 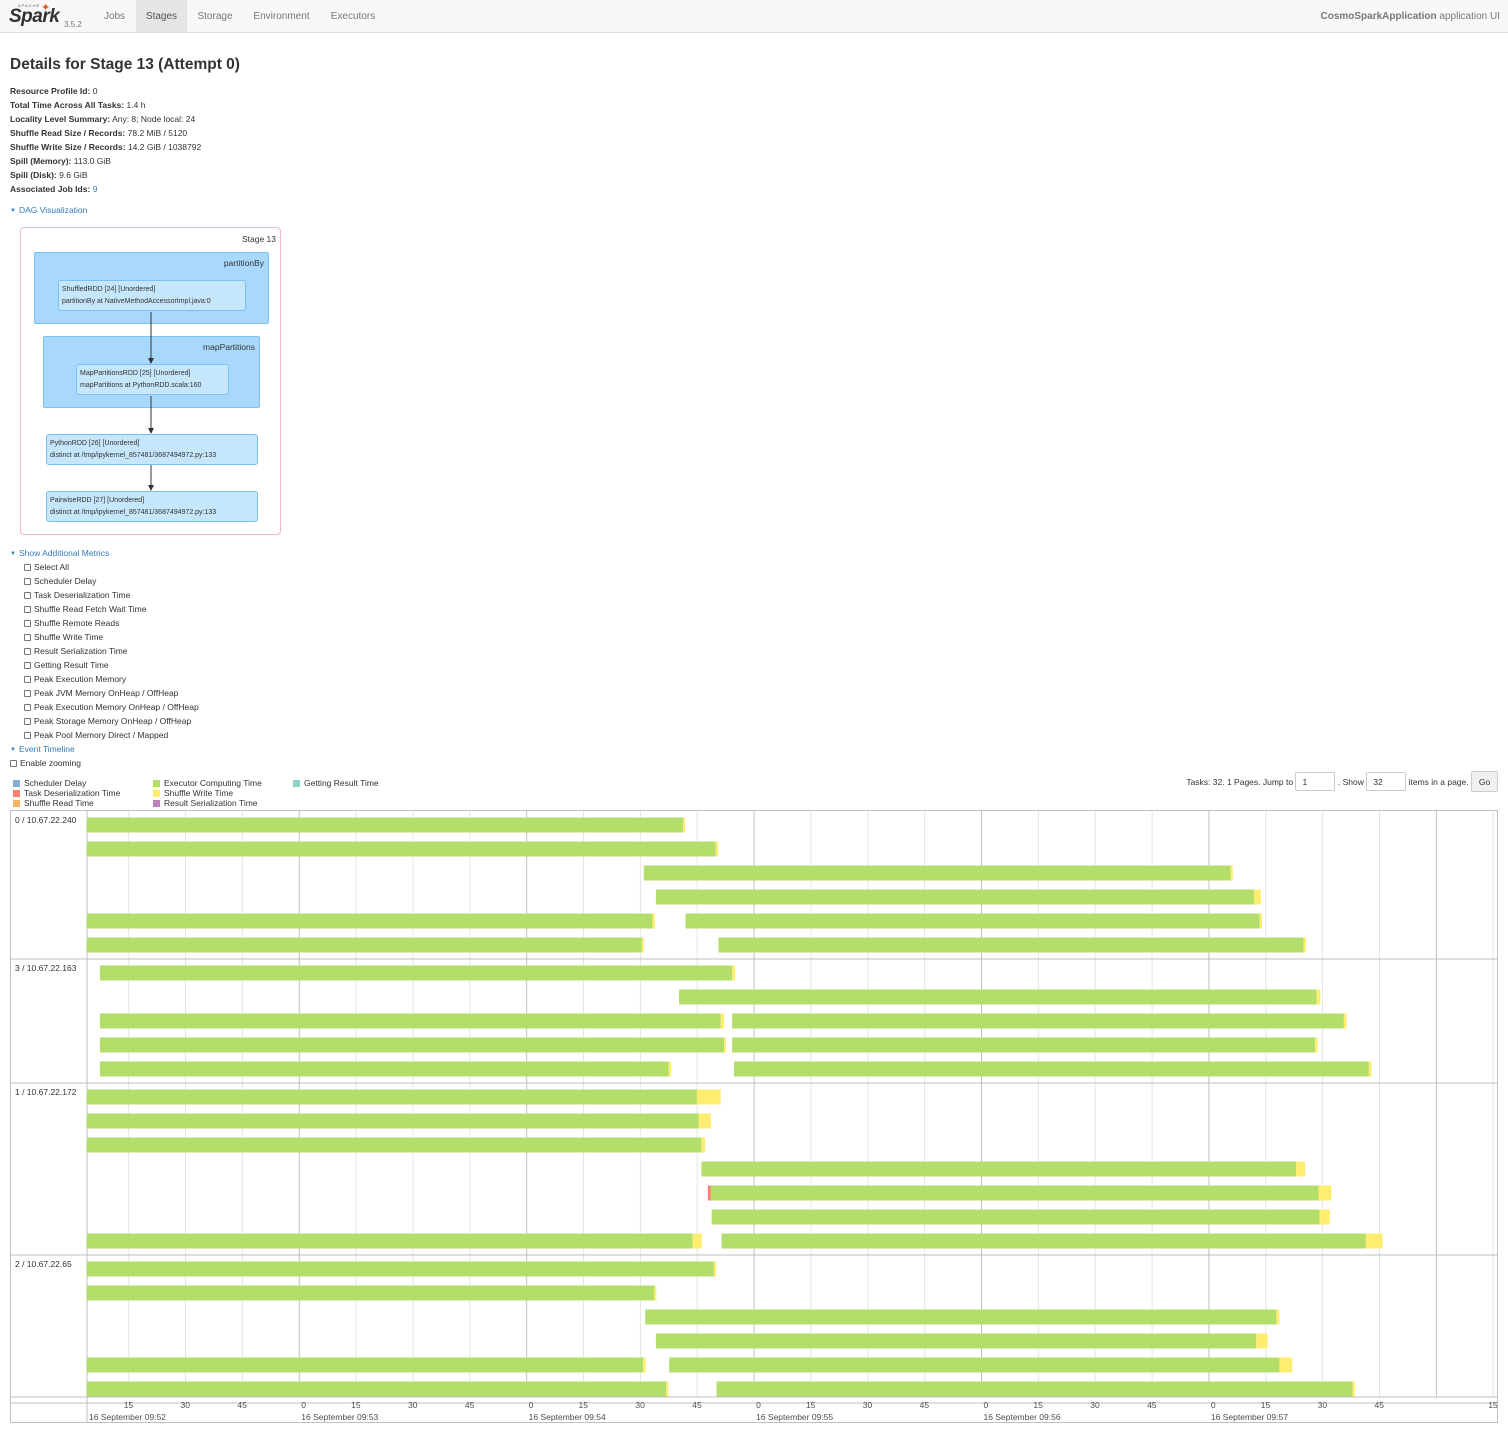 What do you see at coordinates (73, 175) in the screenshot?
I see `summary-value: 9.6 GiB` at bounding box center [73, 175].